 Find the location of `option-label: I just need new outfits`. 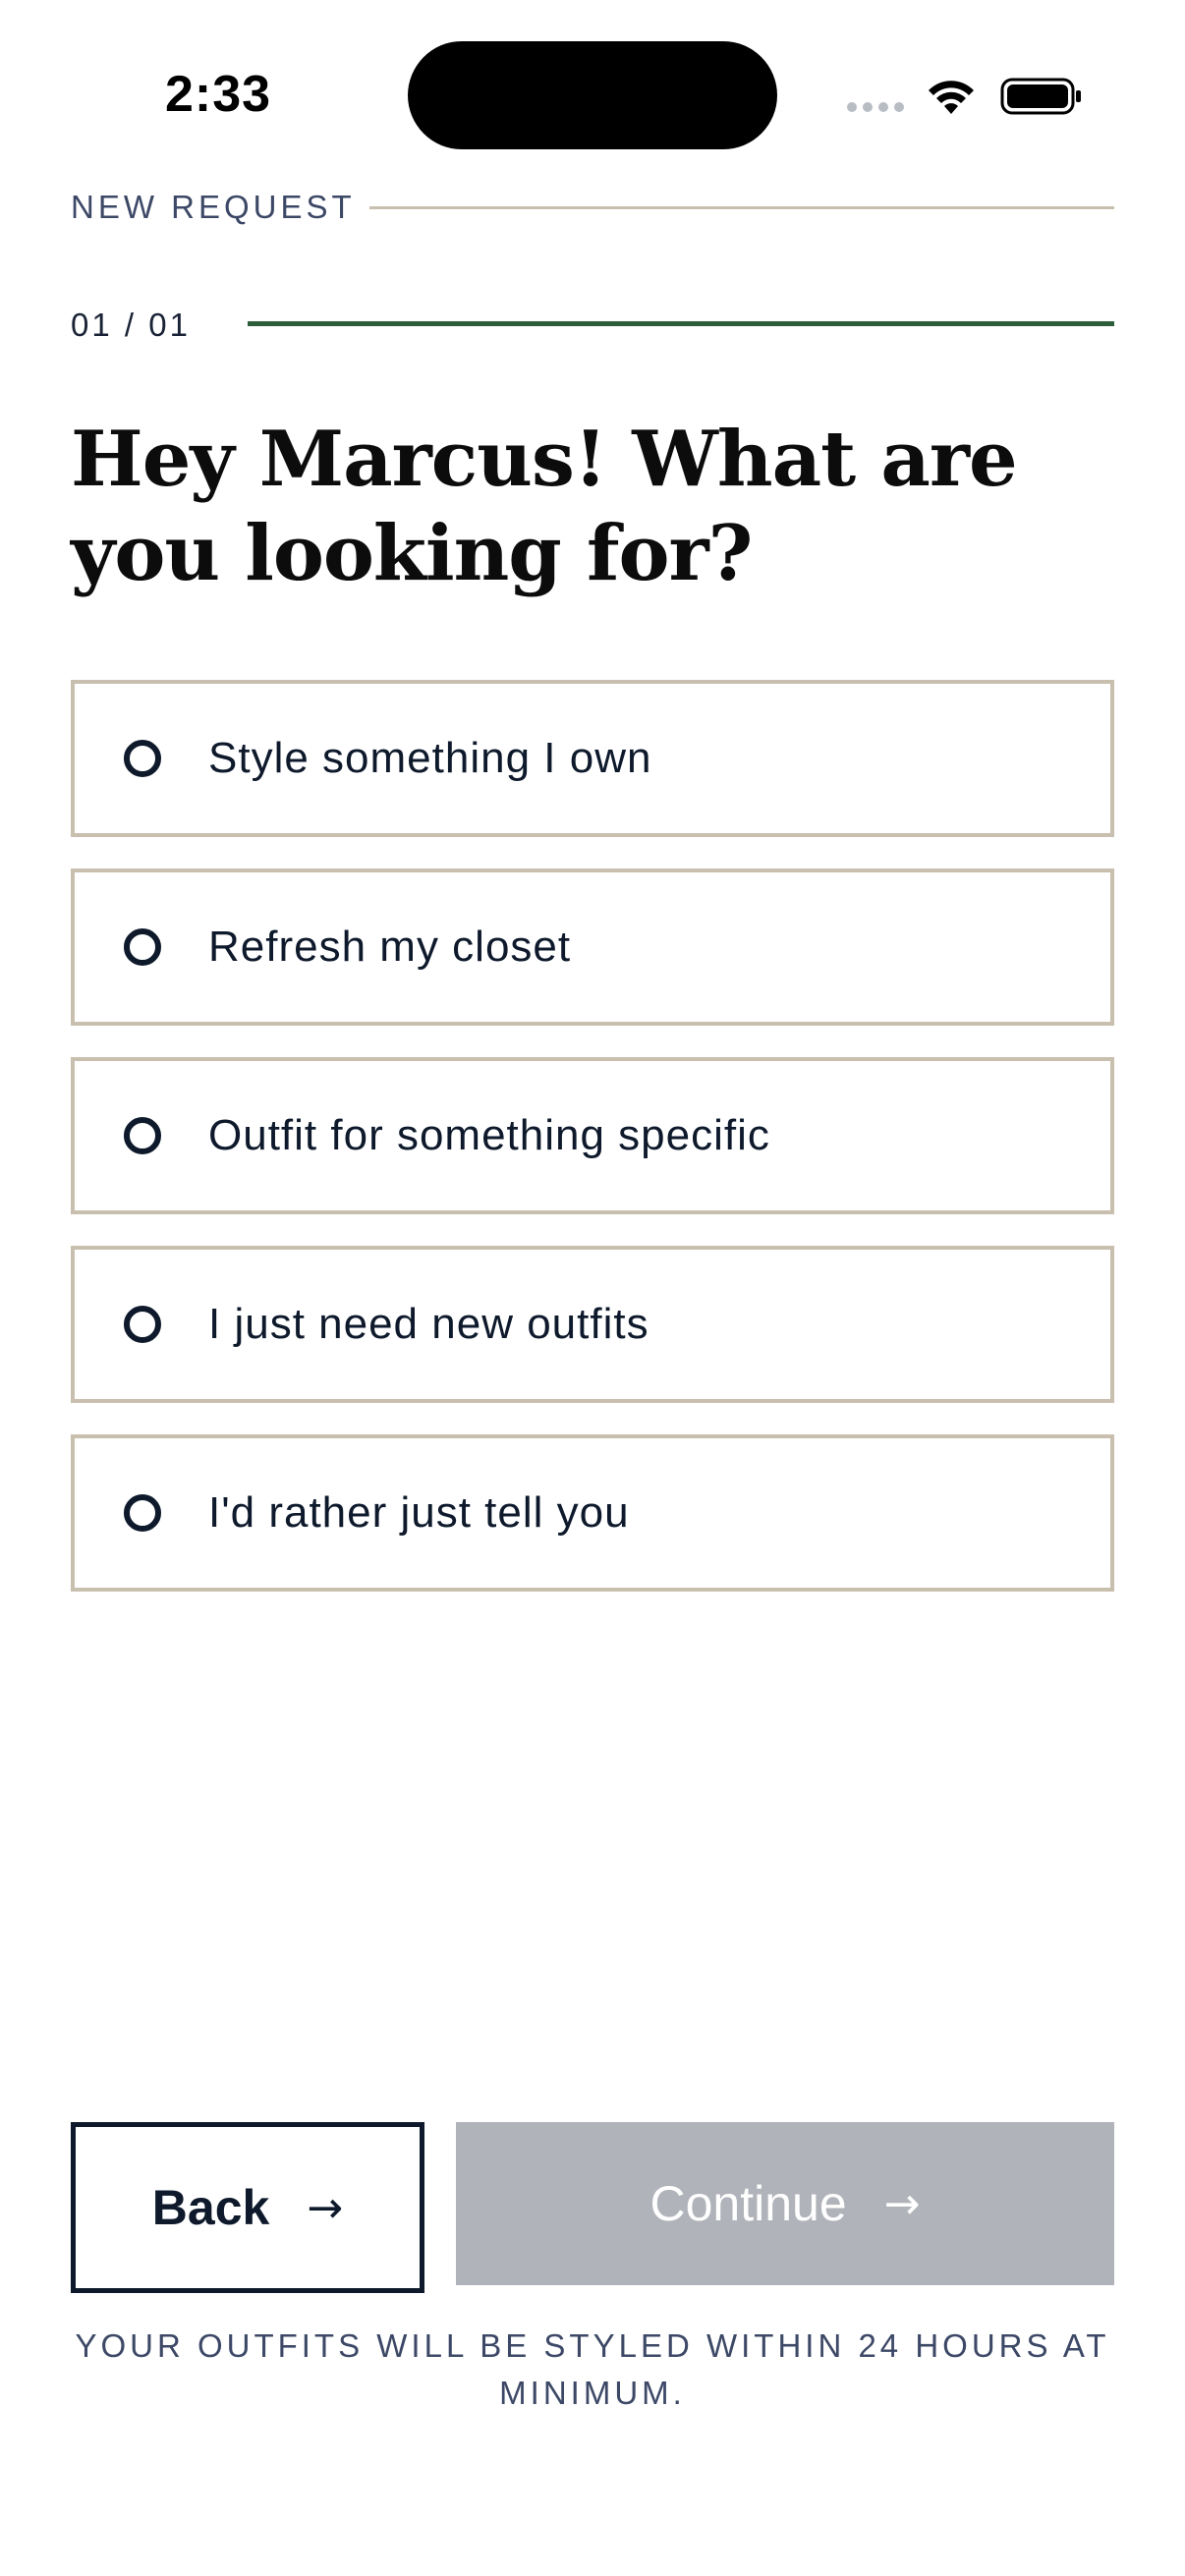

option-label: I just need new outfits is located at coordinates (429, 1324).